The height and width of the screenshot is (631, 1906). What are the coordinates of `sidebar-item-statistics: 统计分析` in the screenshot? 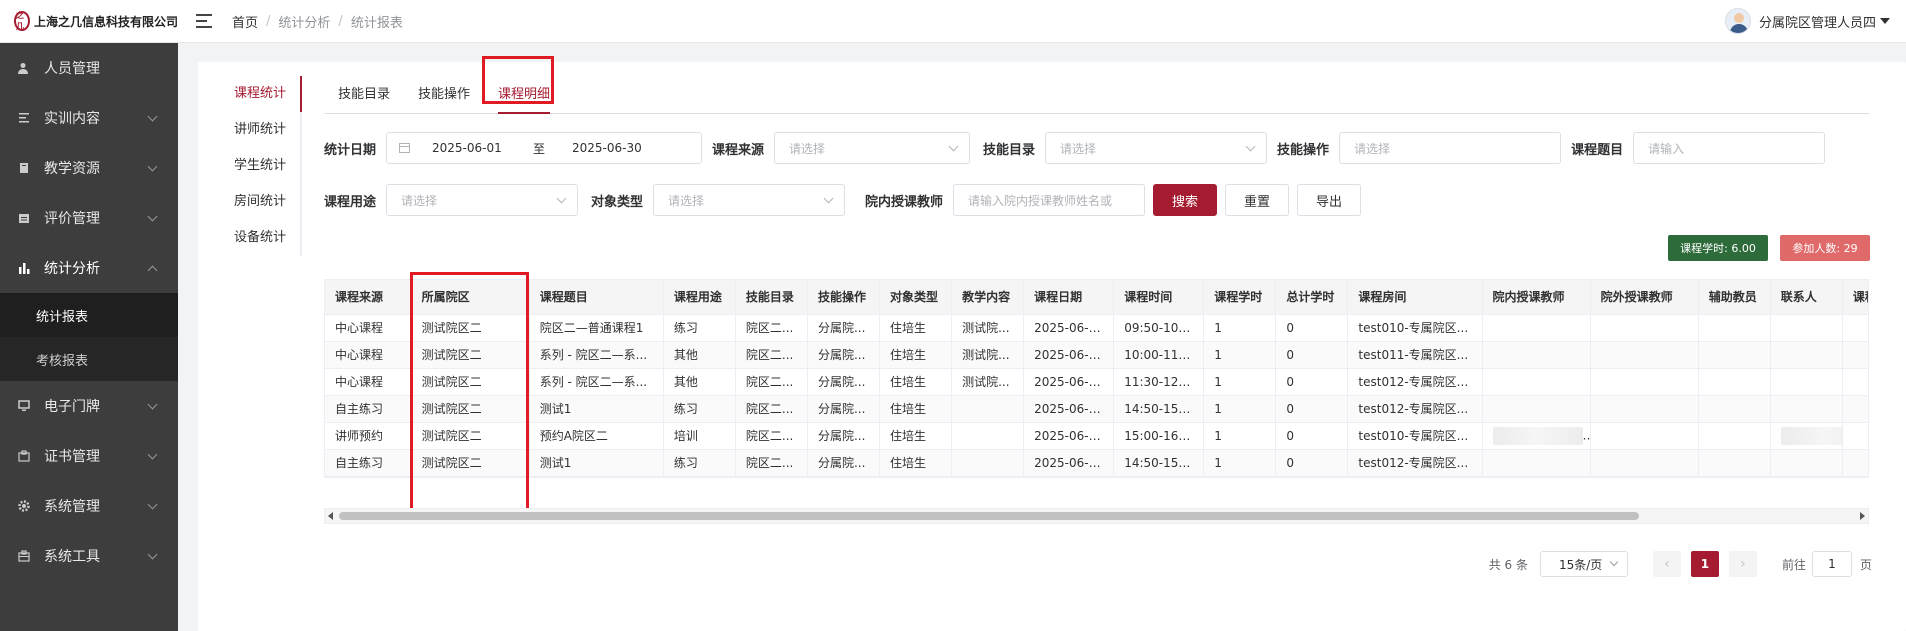 It's located at (89, 268).